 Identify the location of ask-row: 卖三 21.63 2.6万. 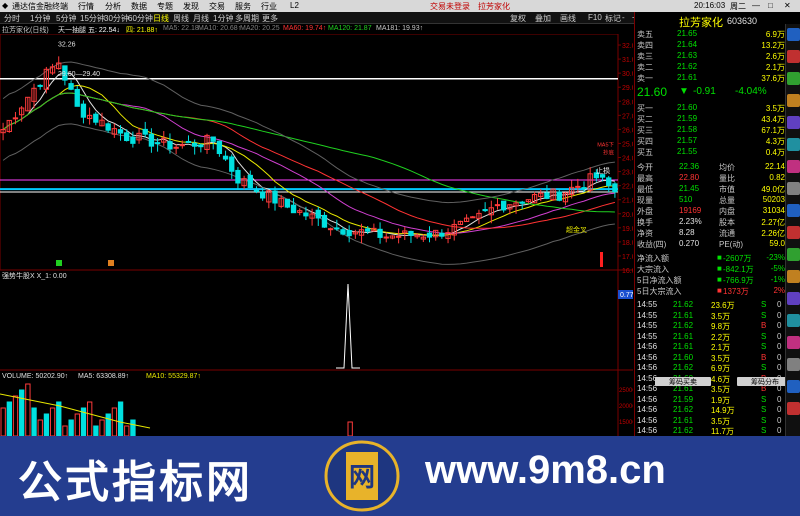
(711, 55).